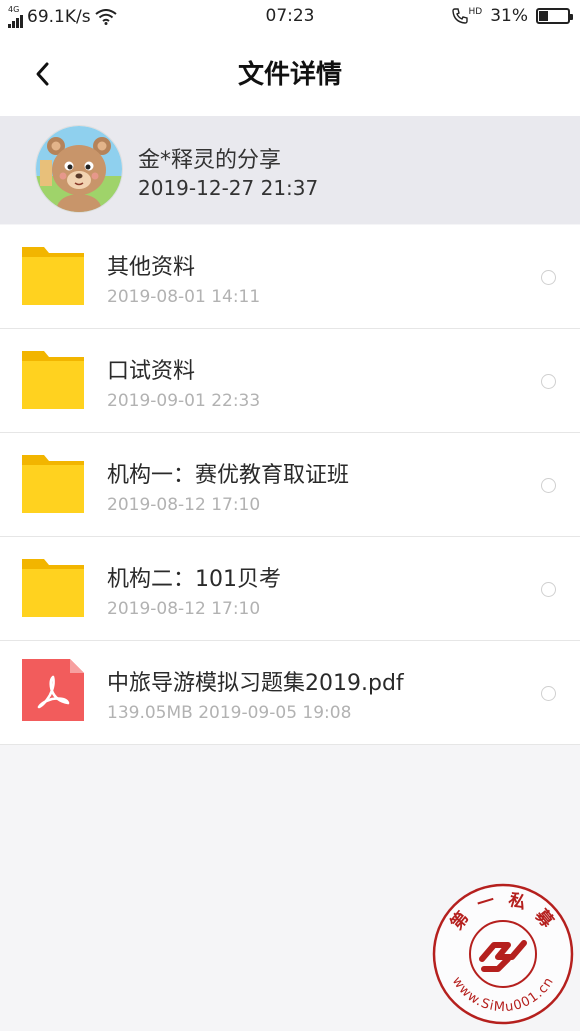  I want to click on bear-avatar-icon, so click(79, 169).